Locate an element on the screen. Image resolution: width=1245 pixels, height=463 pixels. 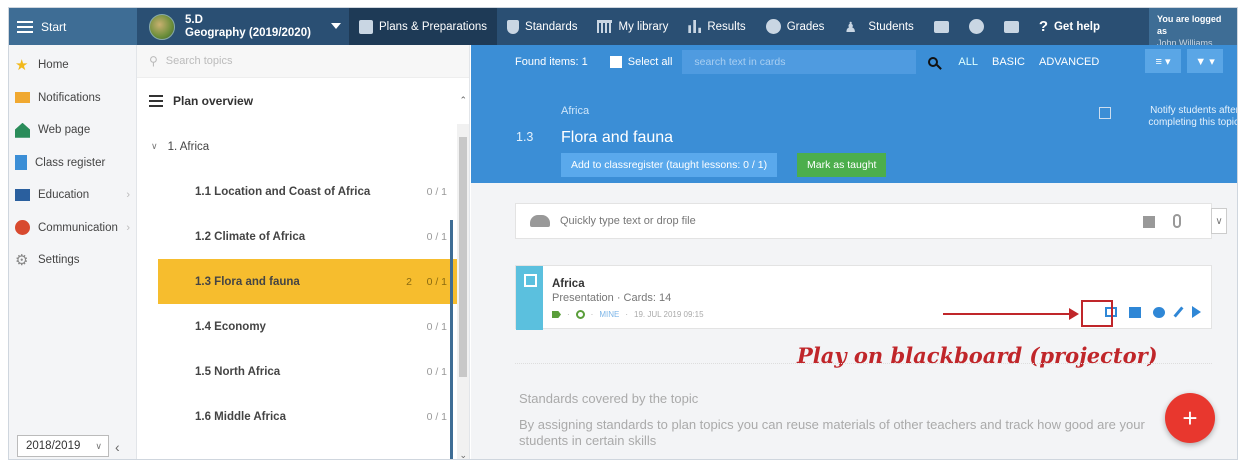
students-icon: ♟ is located at coordinates (850, 26).